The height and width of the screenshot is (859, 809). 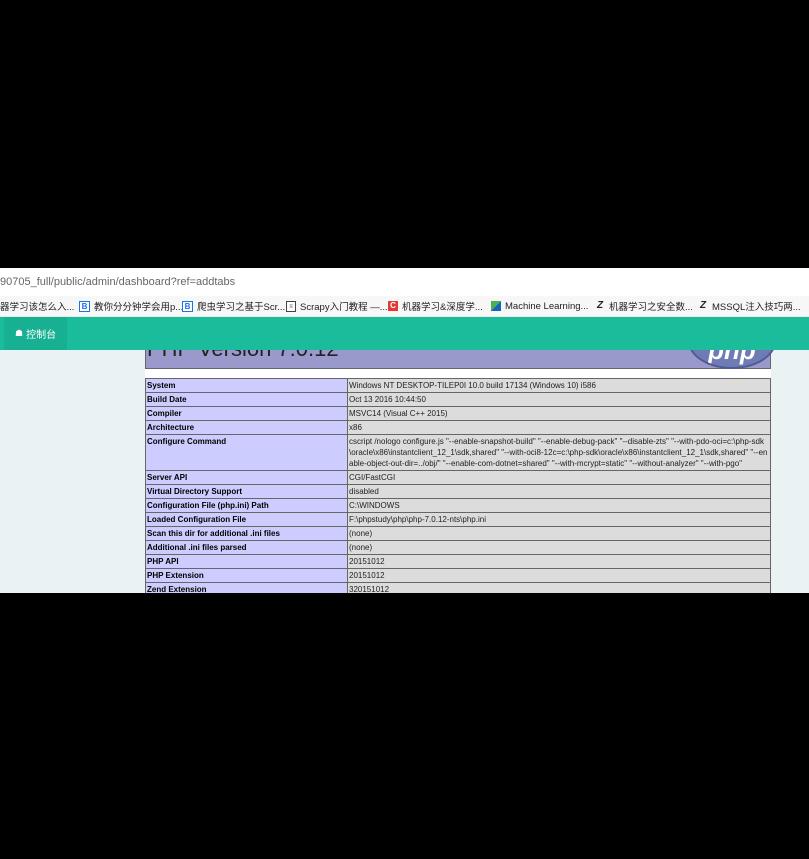 I want to click on table-row: PHP API 20151012, so click(x=458, y=561).